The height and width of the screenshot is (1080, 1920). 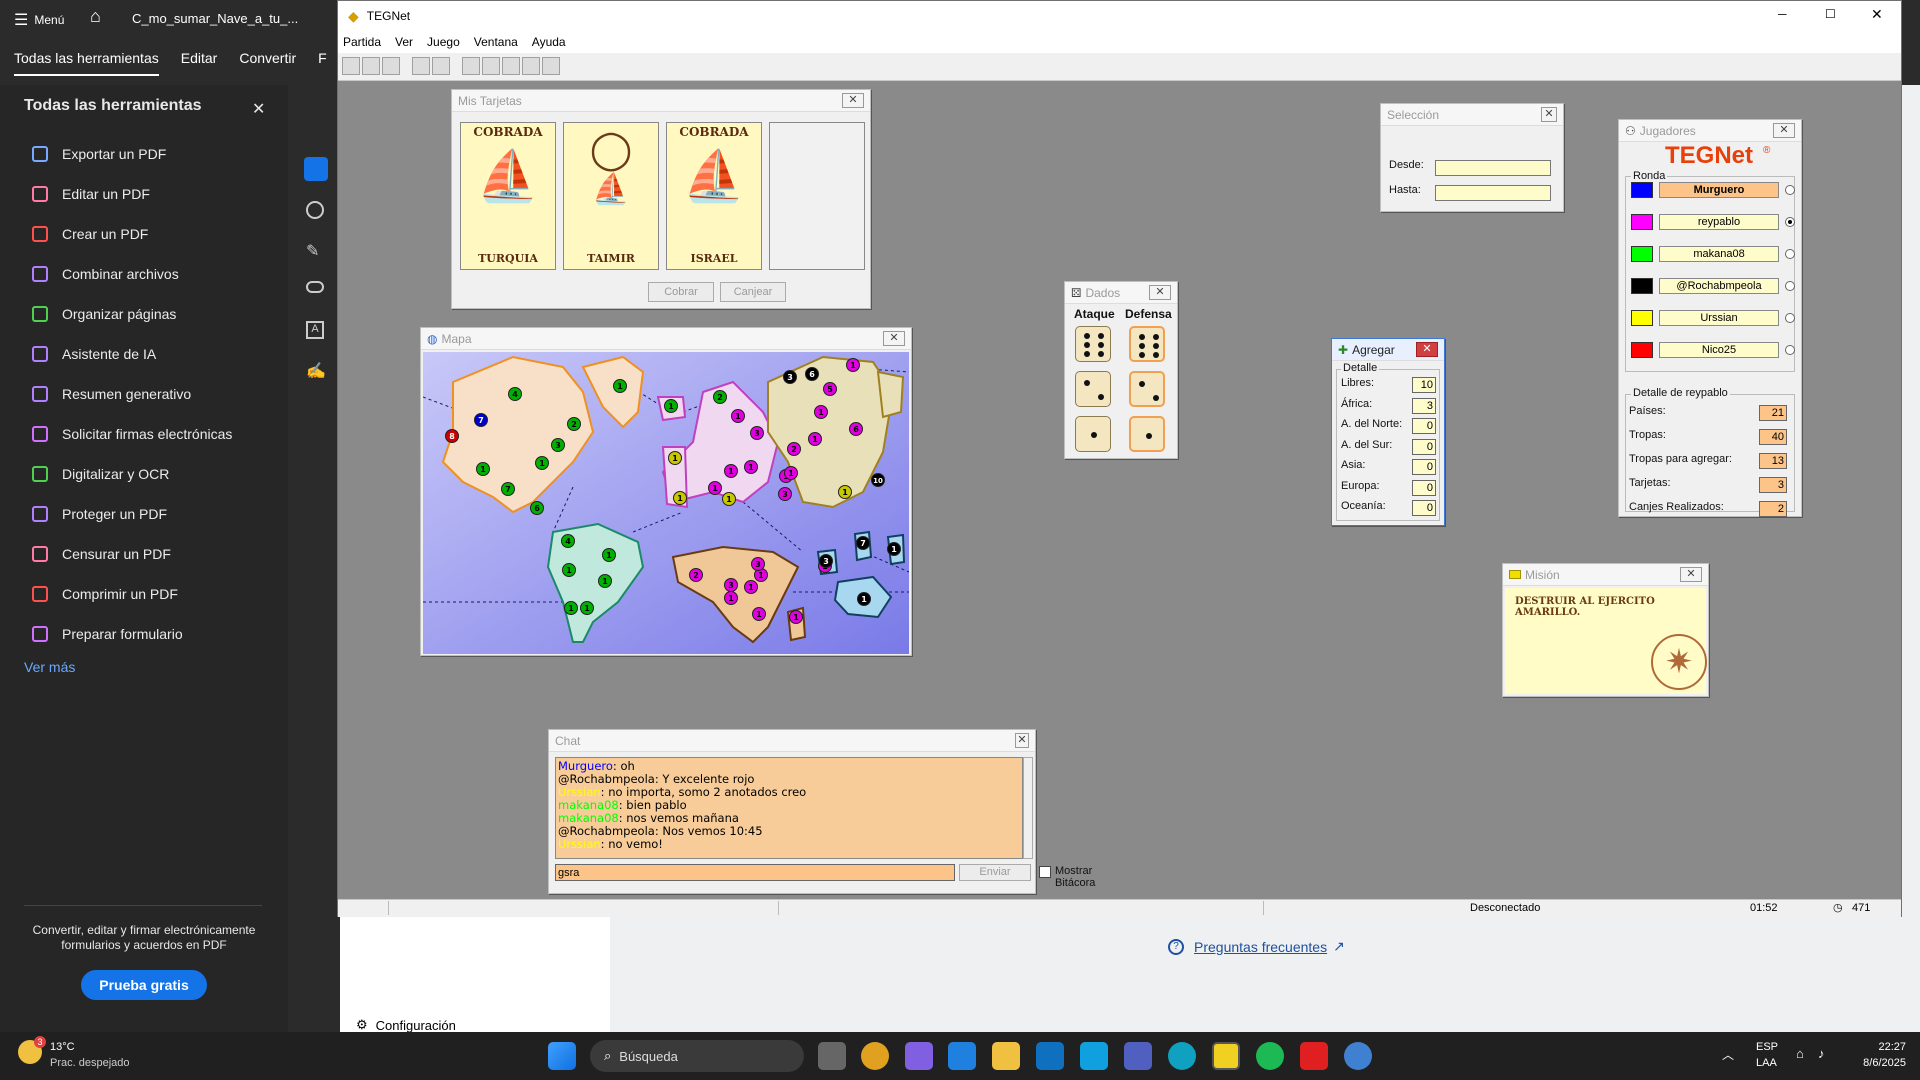 I want to click on tab-convert: Convertir, so click(x=267, y=63).